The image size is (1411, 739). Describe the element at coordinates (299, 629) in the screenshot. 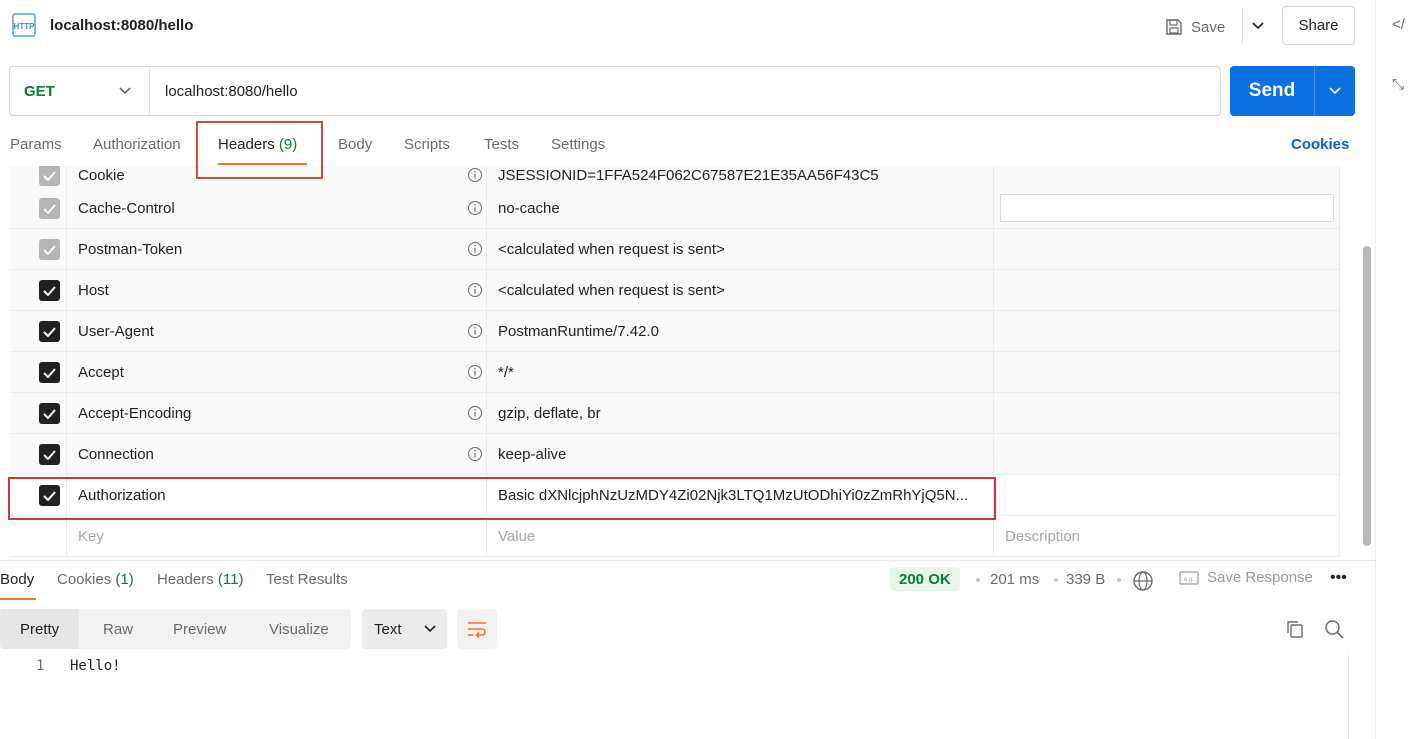

I see `view-visualize: Visualize` at that location.